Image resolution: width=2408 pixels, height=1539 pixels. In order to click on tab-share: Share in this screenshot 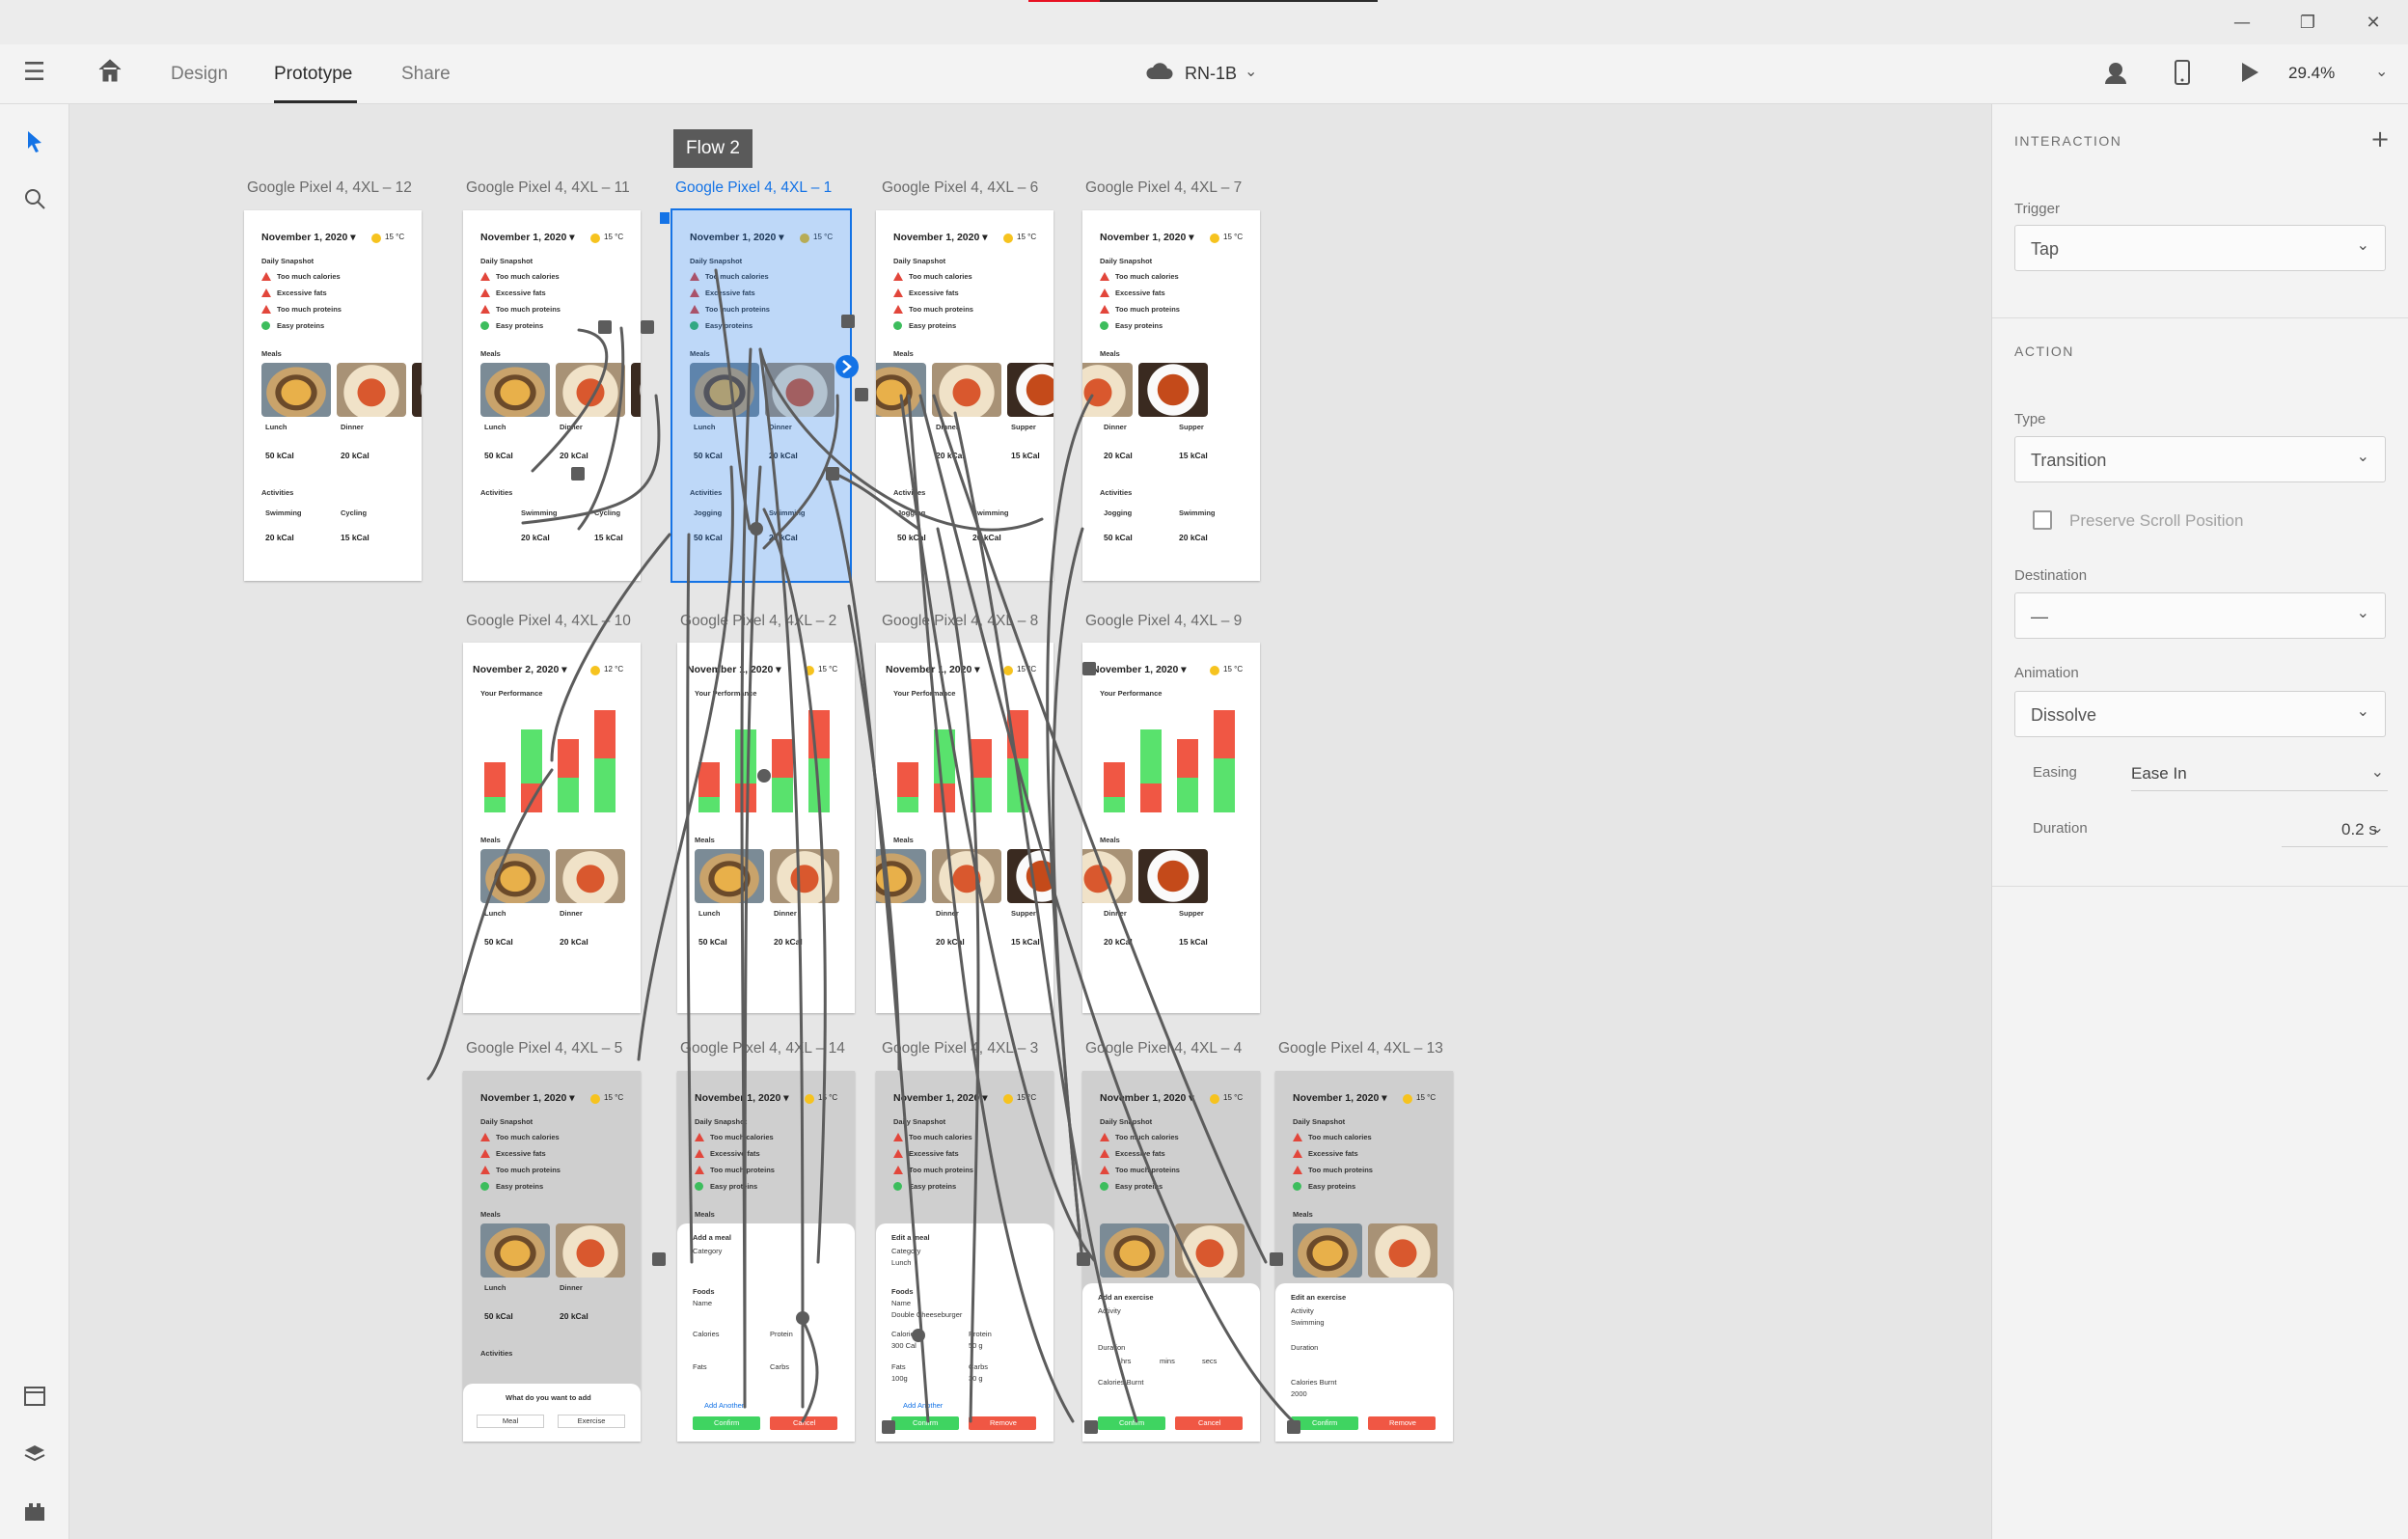, I will do `click(426, 74)`.